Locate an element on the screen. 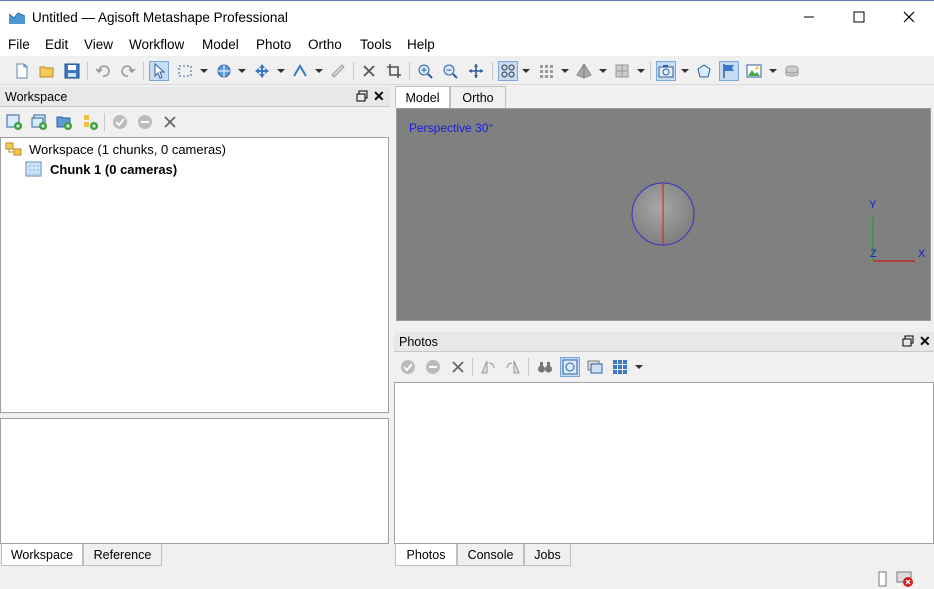 The height and width of the screenshot is (589, 934). minimize-button is located at coordinates (809, 17).